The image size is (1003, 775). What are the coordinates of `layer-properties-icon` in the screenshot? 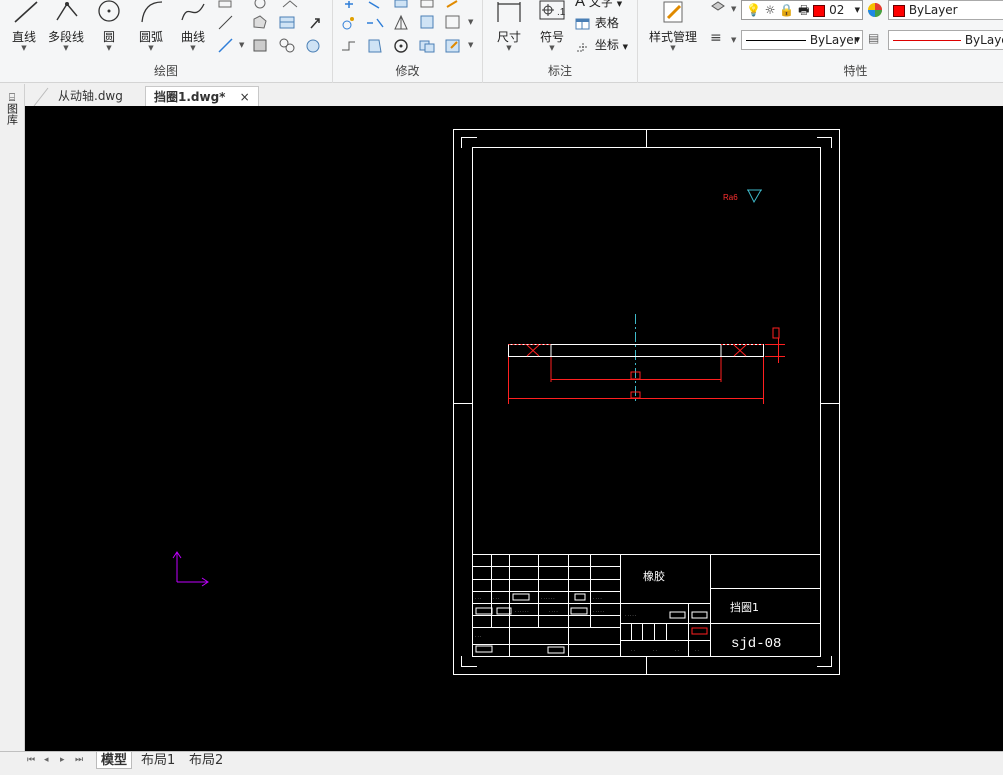 It's located at (718, 9).